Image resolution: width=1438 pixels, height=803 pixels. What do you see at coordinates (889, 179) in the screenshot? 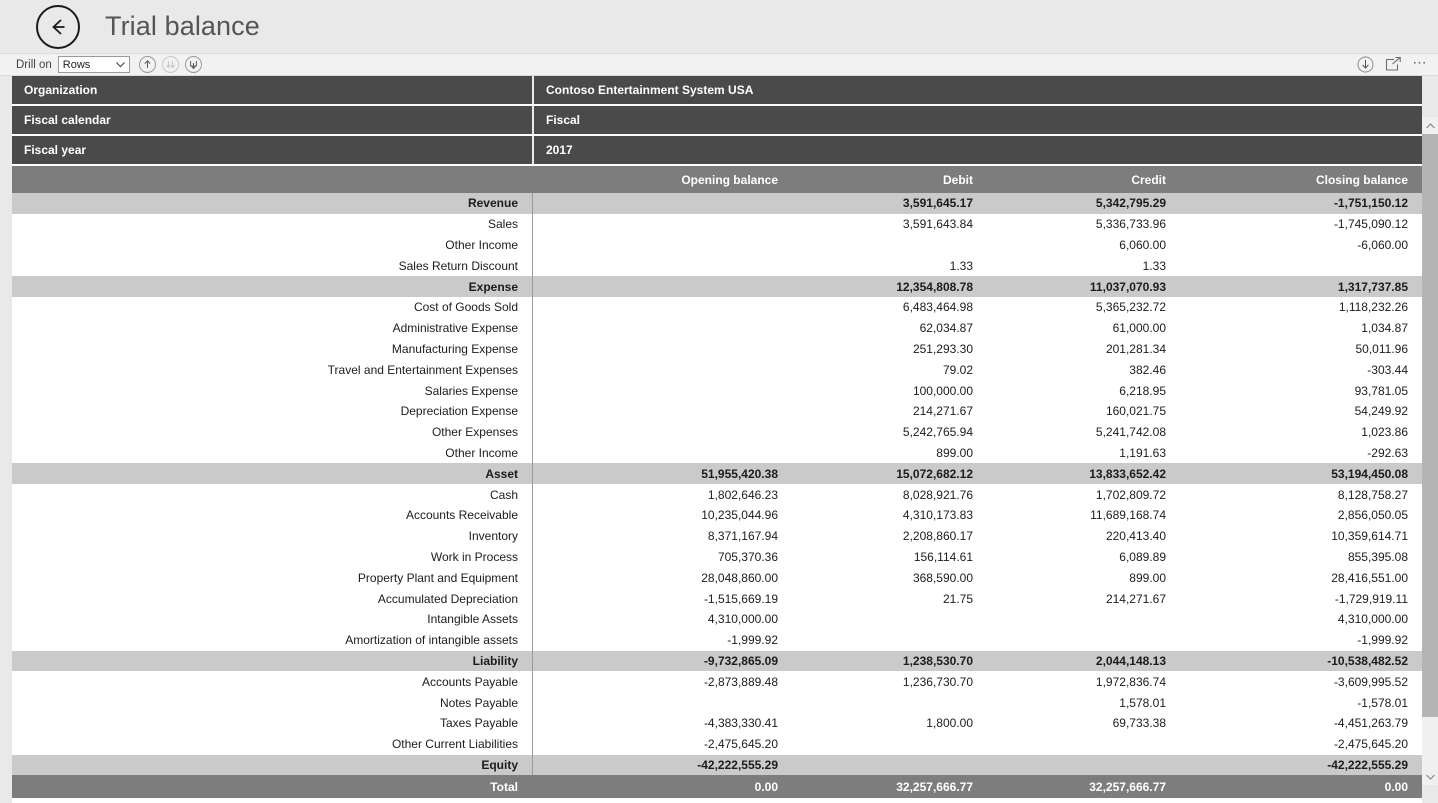
I see `column-header-debit: Debit` at bounding box center [889, 179].